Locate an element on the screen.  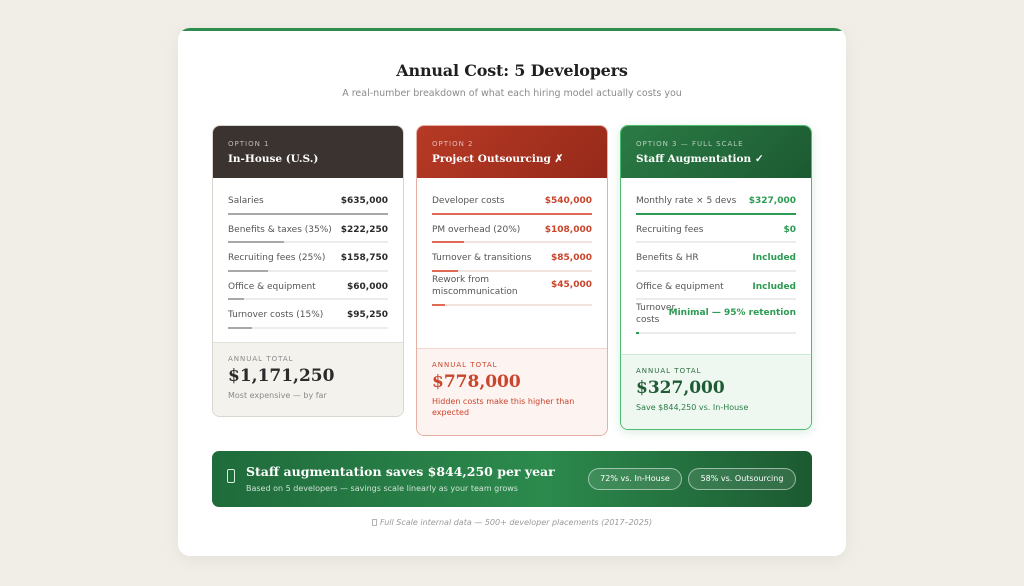
cost-row: Salaries $635,000 is located at coordinates (308, 200).